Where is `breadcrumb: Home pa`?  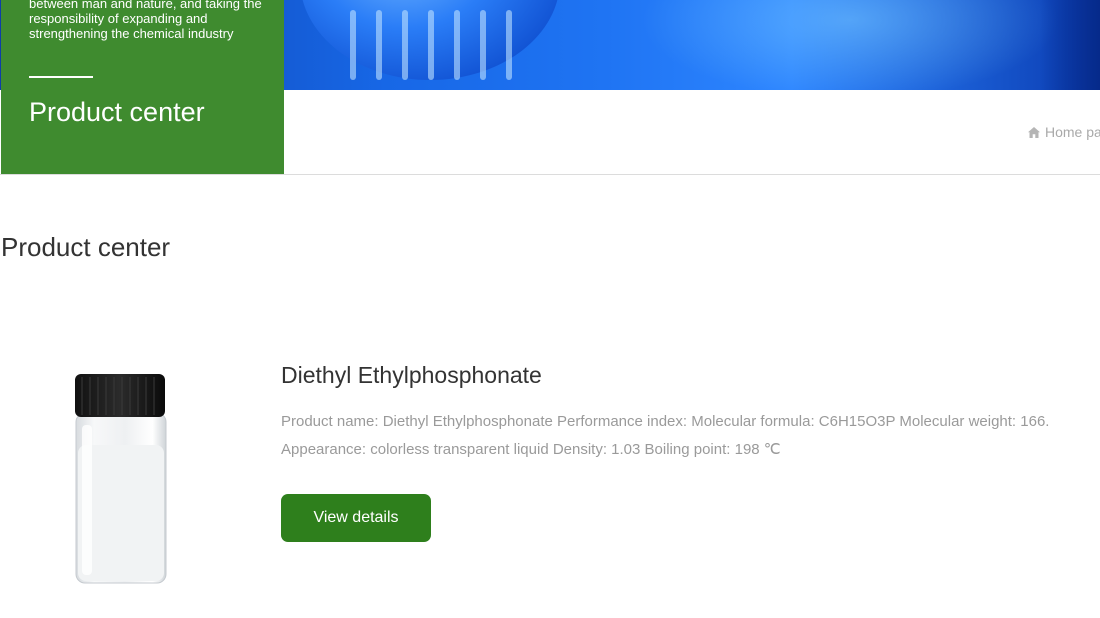
breadcrumb: Home pa is located at coordinates (1064, 132).